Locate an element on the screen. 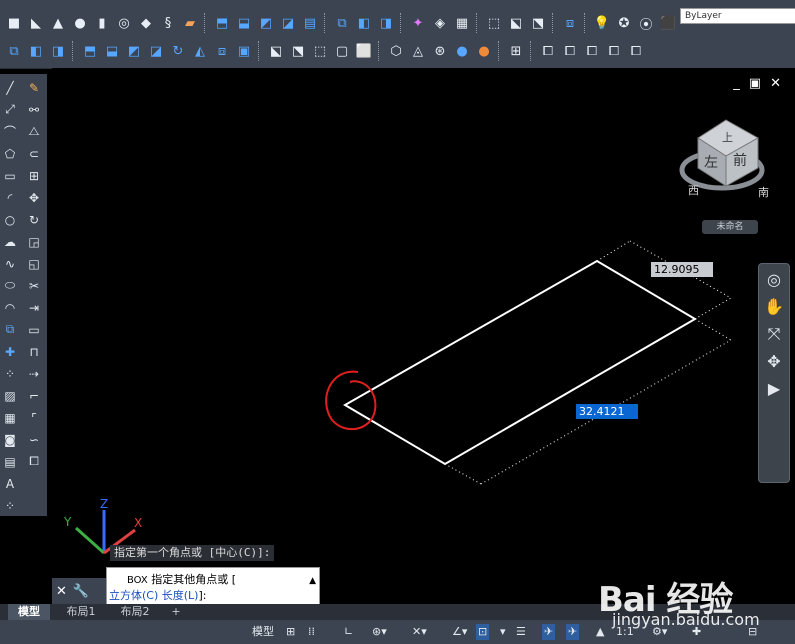 This screenshot has width=795, height=644. copy-faces-icon: ⧈ is located at coordinates (222, 51).